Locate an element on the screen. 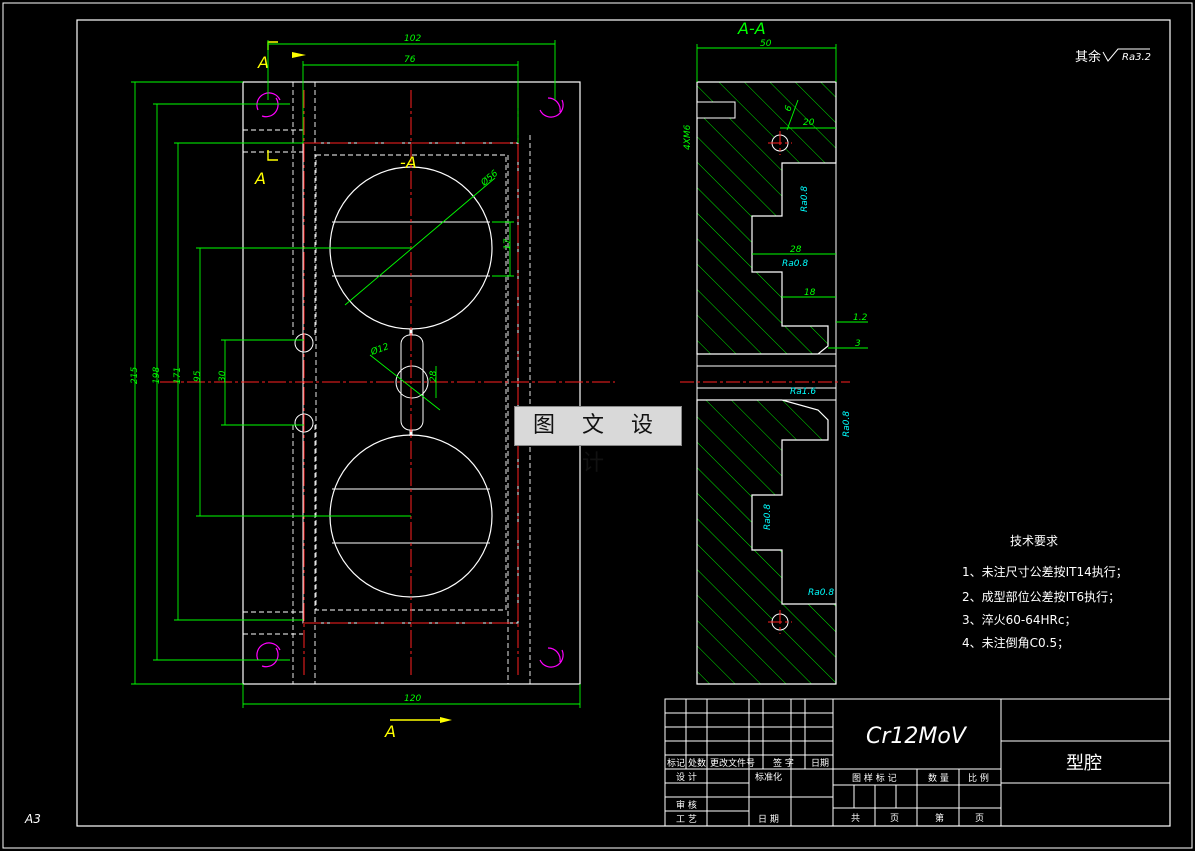 This screenshot has height=851, width=1195. cut-mark-bottom: A is located at coordinates (260, 178).